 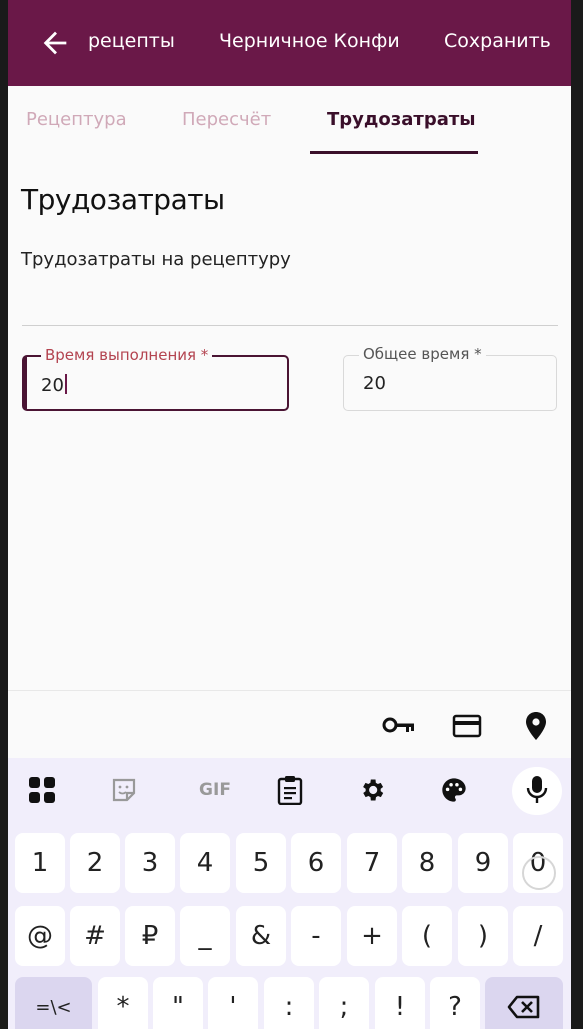 I want to click on clipboard-icon, so click(x=290, y=790).